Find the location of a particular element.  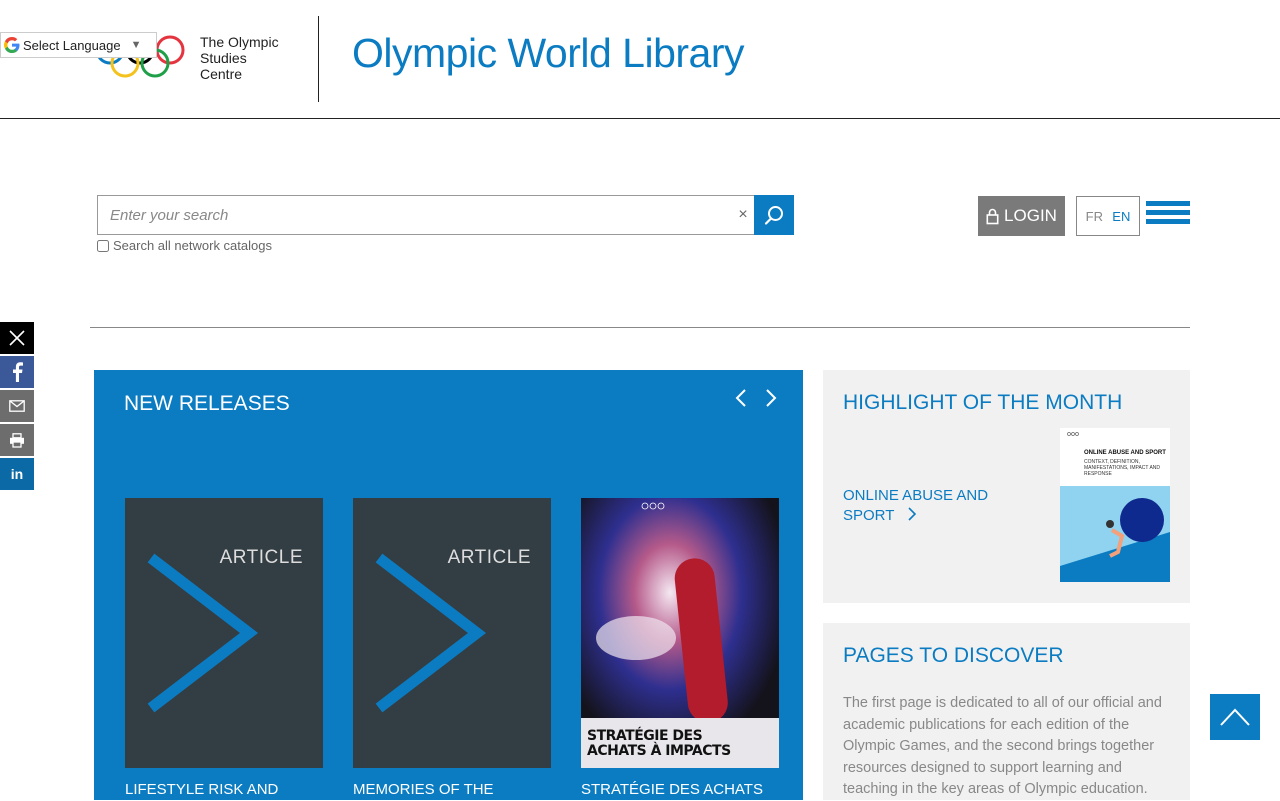

share-x-button is located at coordinates (17, 338).